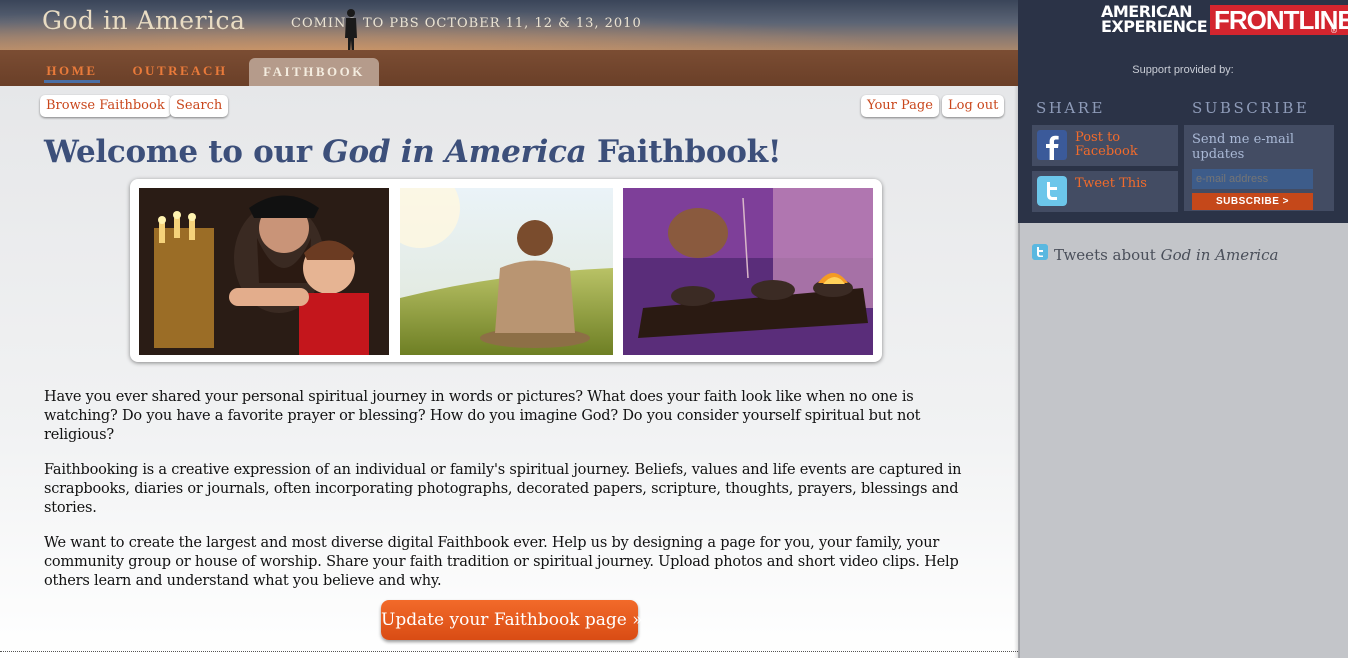 The image size is (1348, 658). What do you see at coordinates (1154, 26) in the screenshot?
I see `ae-line2: EXPERIENCE` at bounding box center [1154, 26].